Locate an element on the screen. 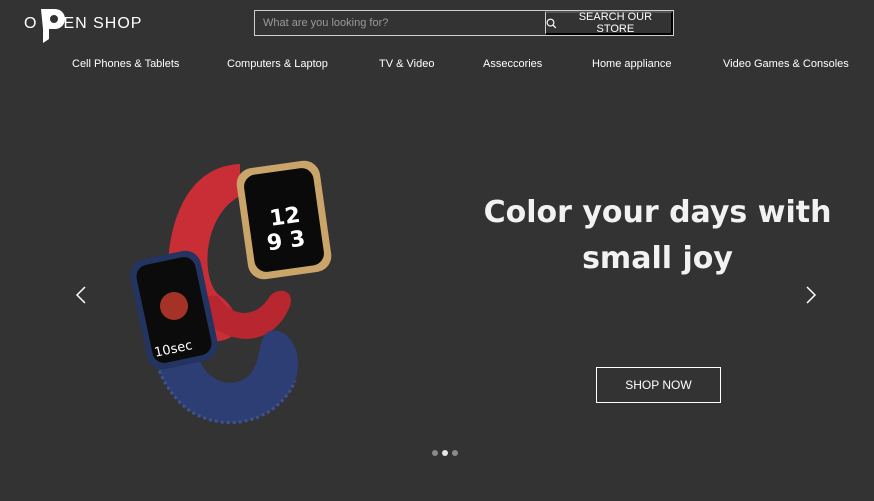 This screenshot has height=501, width=874. search-button: SEARCH OUR STORE is located at coordinates (609, 23).